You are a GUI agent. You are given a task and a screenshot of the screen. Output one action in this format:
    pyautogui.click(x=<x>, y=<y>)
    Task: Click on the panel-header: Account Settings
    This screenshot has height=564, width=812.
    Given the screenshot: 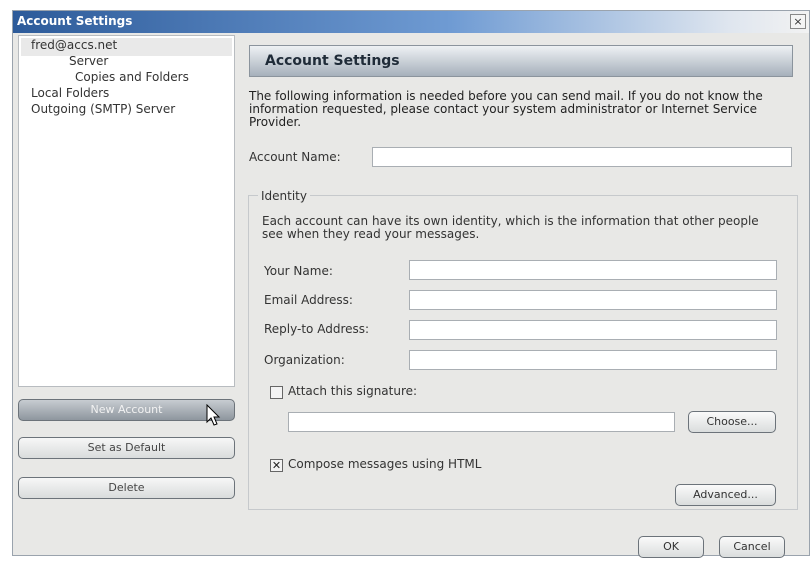 What is the action you would take?
    pyautogui.click(x=521, y=61)
    